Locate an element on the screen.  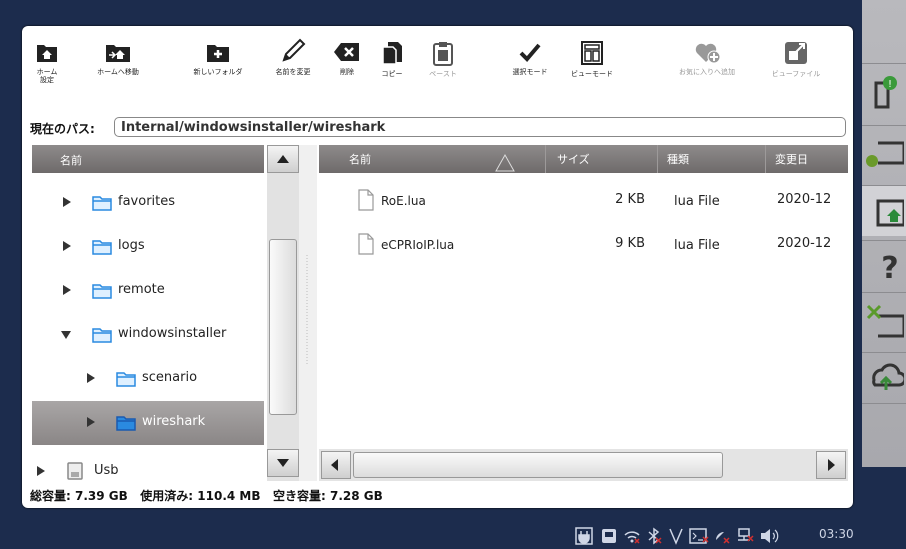
tree-item-label: logs is located at coordinates (131, 245).